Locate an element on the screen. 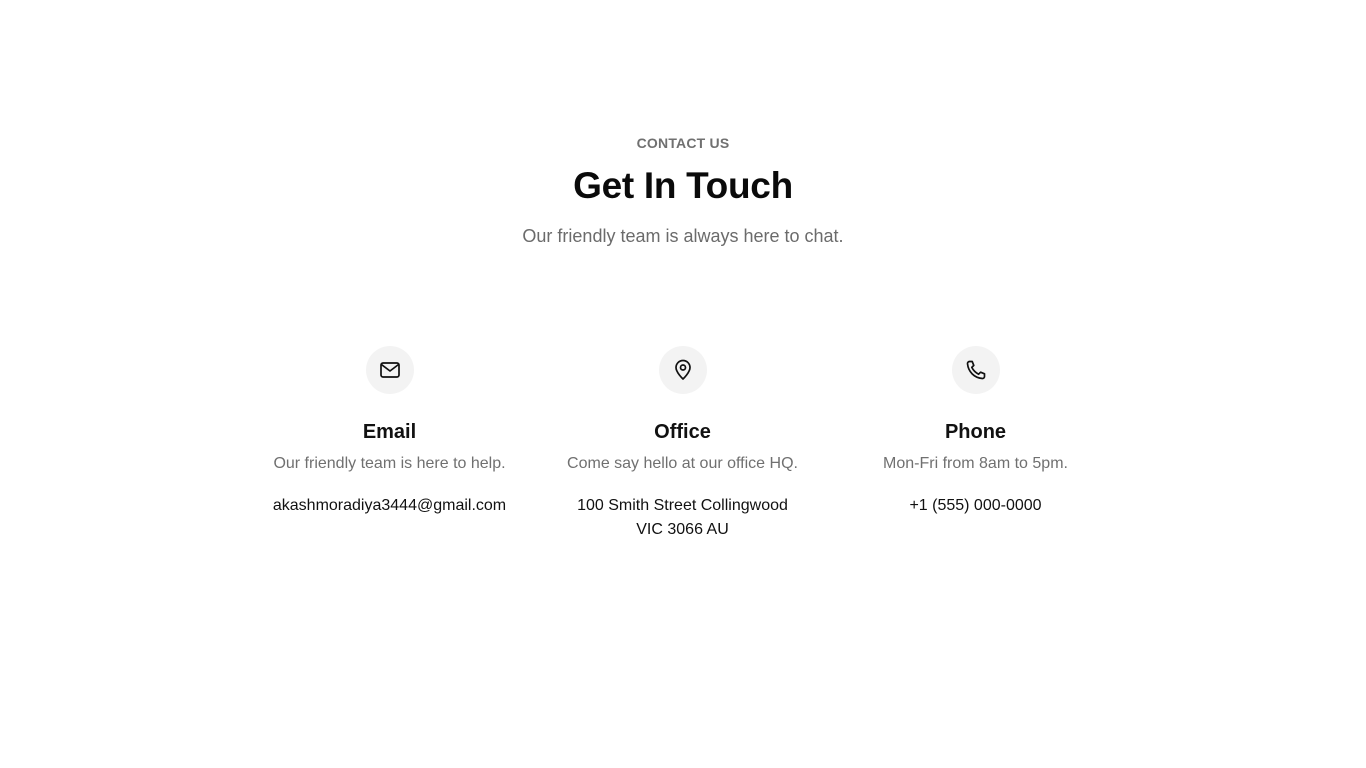 This screenshot has height=768, width=1366. section-eyebrow: CONTACT US is located at coordinates (683, 143).